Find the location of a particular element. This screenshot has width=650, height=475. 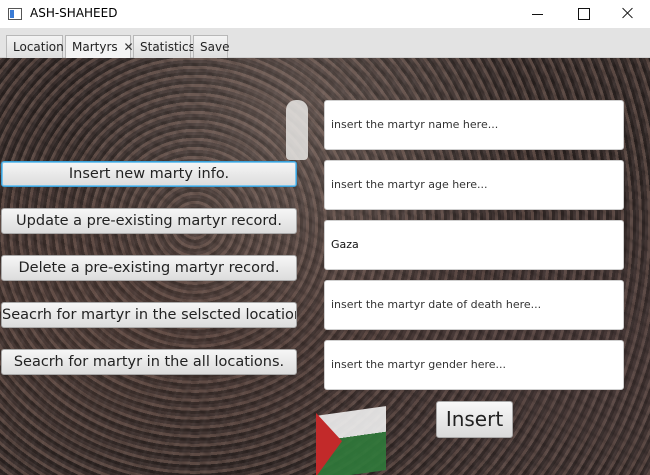

close-window-icon is located at coordinates (627, 14).